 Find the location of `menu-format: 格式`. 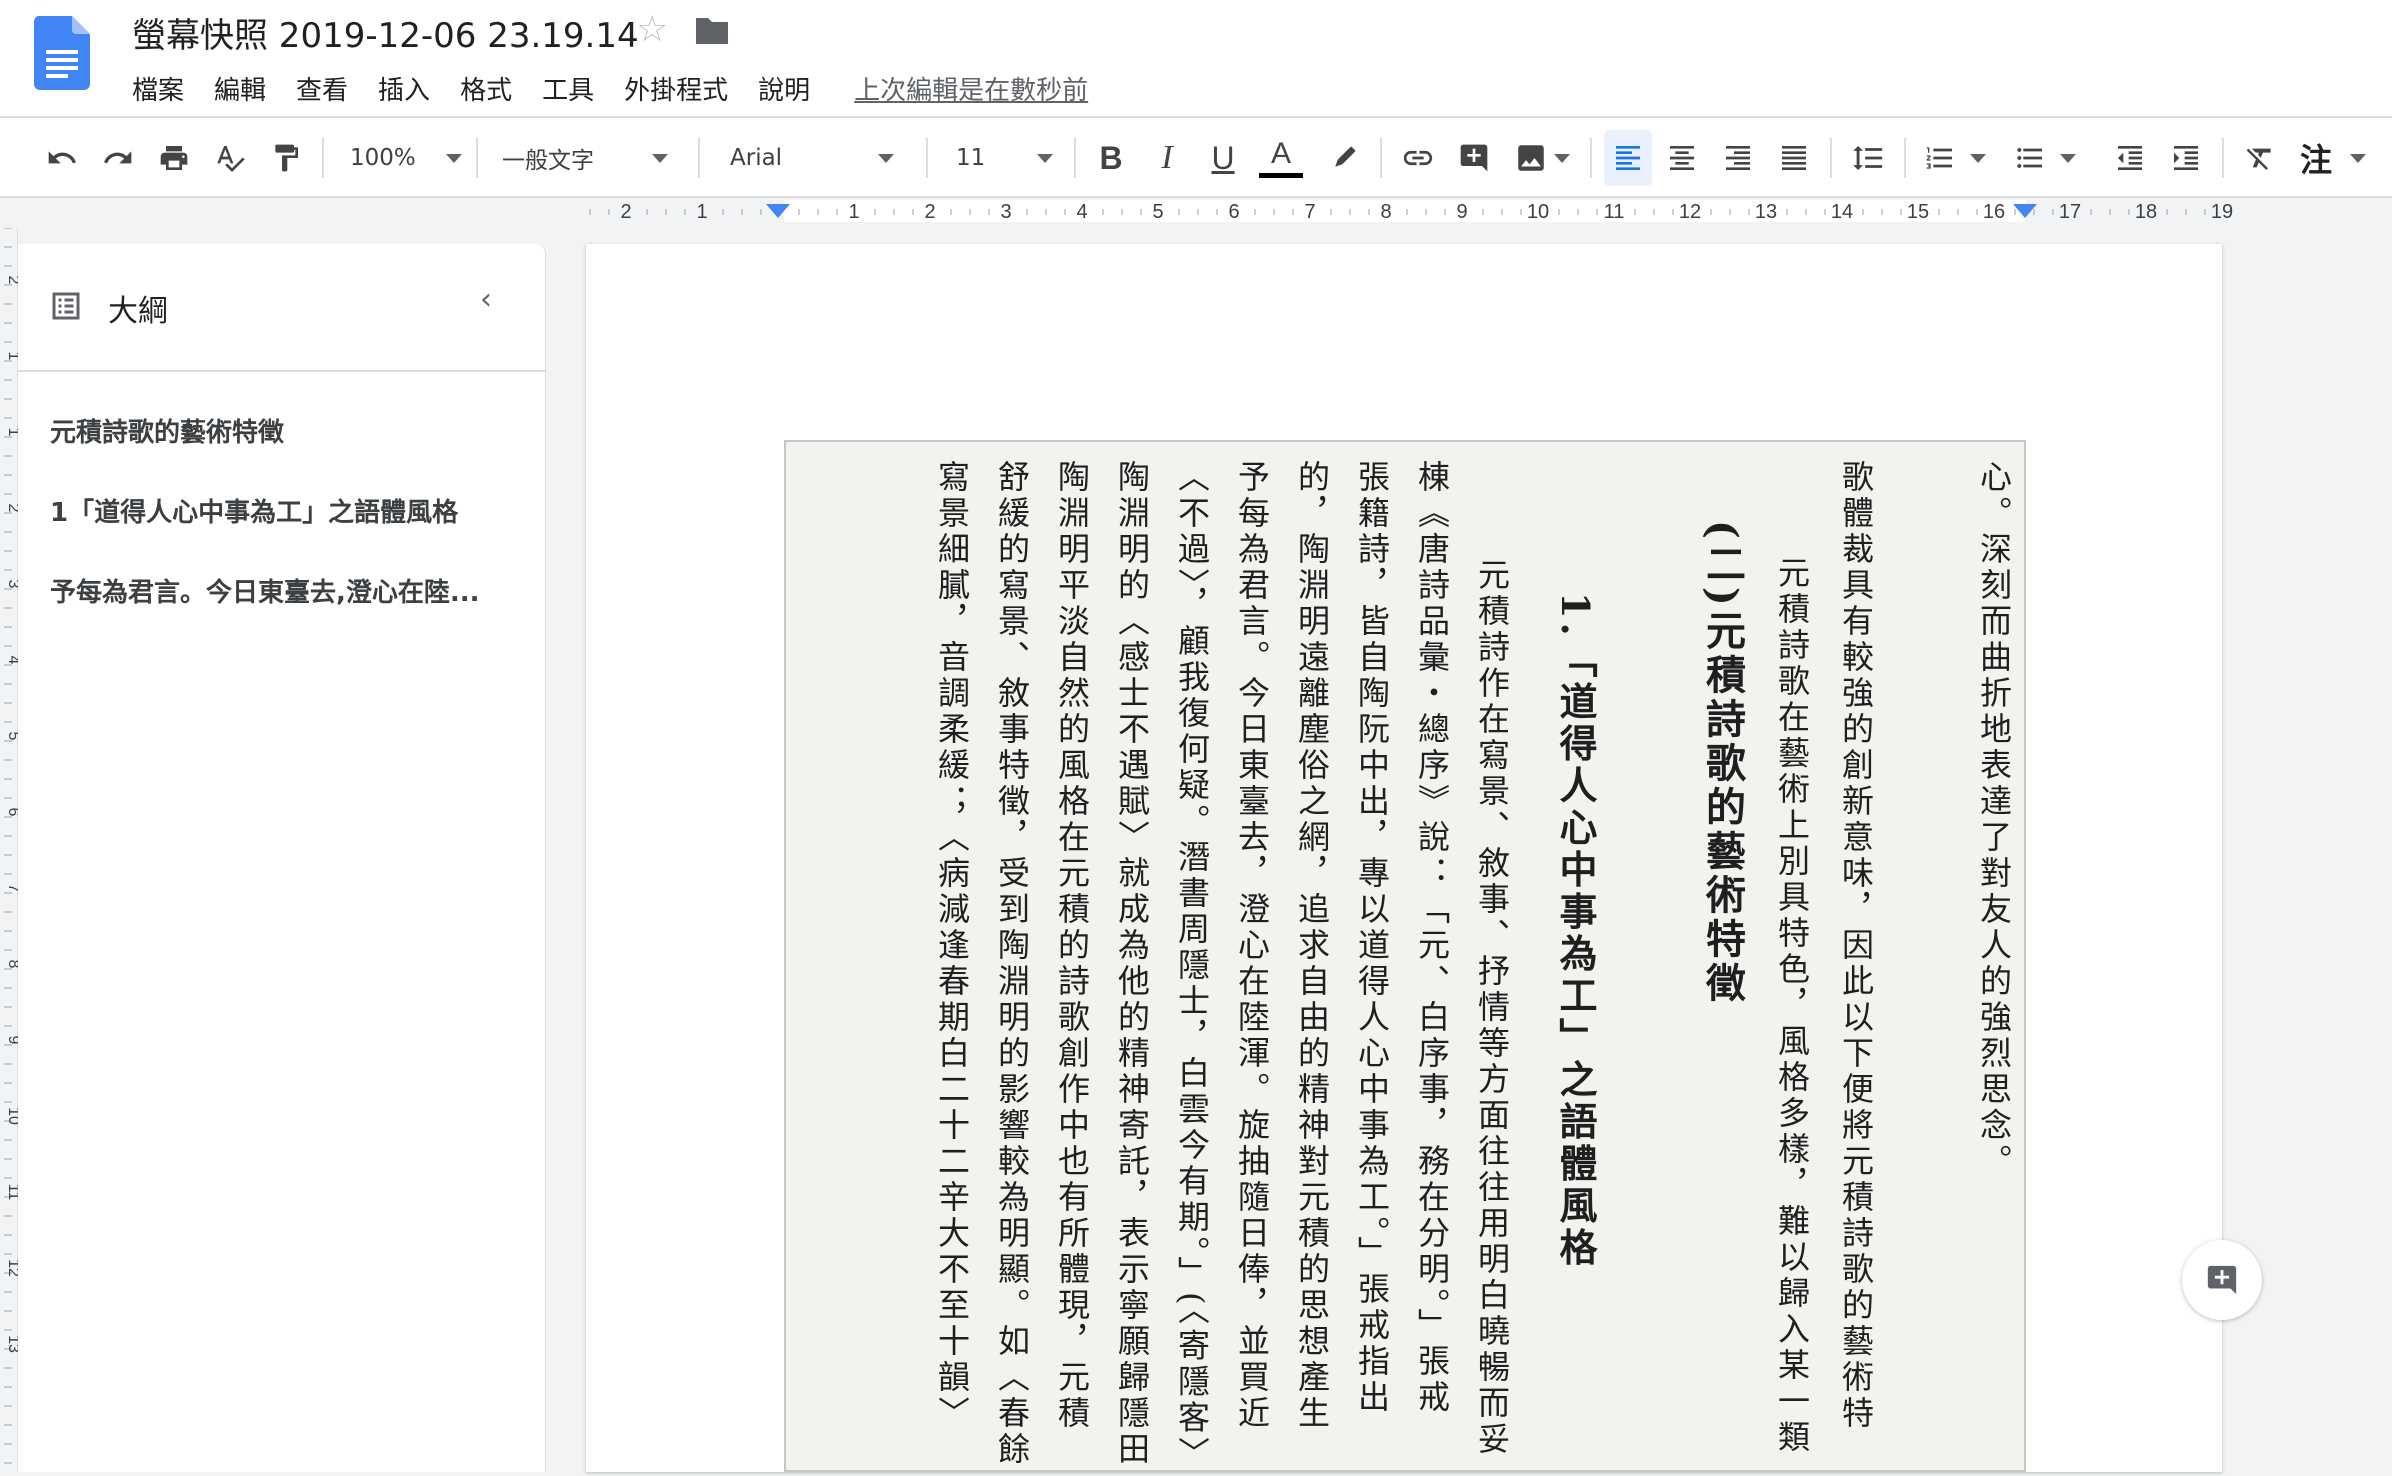

menu-format: 格式 is located at coordinates (486, 88).